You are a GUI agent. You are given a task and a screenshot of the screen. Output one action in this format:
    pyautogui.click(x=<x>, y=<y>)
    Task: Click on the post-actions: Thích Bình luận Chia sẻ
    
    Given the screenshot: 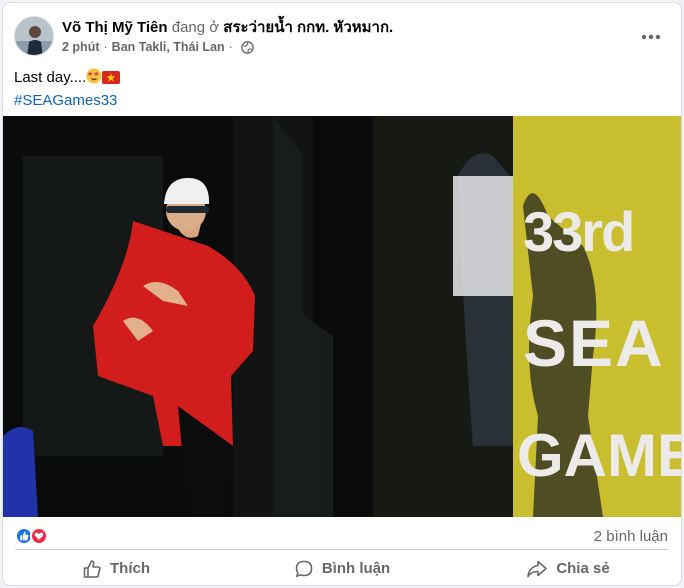 What is the action you would take?
    pyautogui.click(x=342, y=567)
    